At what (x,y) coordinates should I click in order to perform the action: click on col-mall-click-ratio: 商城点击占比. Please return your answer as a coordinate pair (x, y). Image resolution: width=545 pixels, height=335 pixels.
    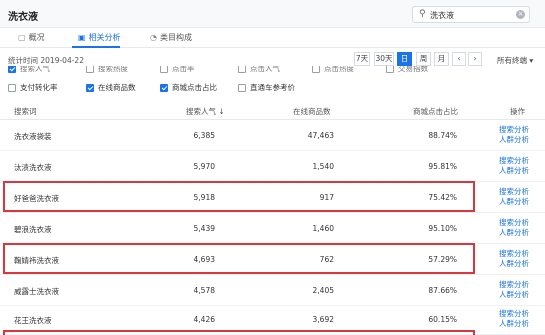
    Looking at the image, I should click on (435, 111).